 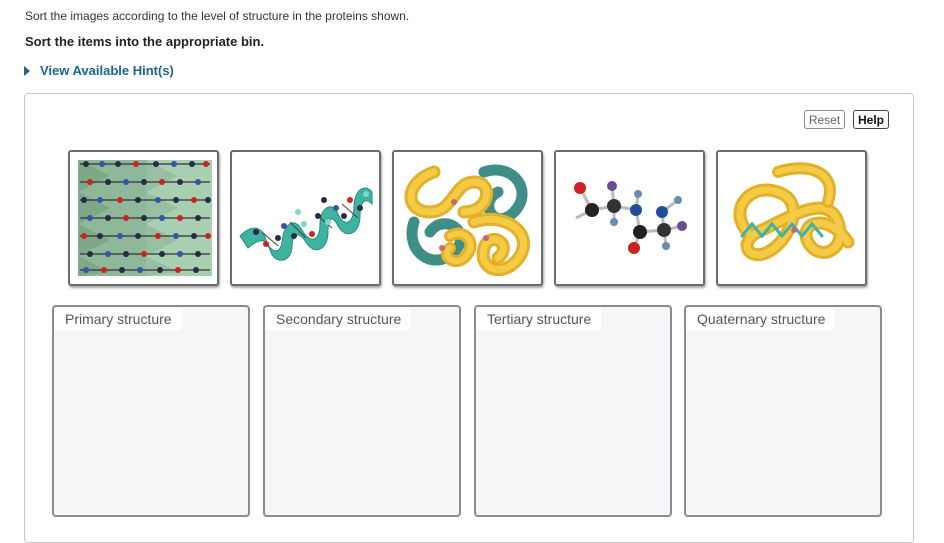 I want to click on amino-acid-chain-image, so click(x=630, y=217).